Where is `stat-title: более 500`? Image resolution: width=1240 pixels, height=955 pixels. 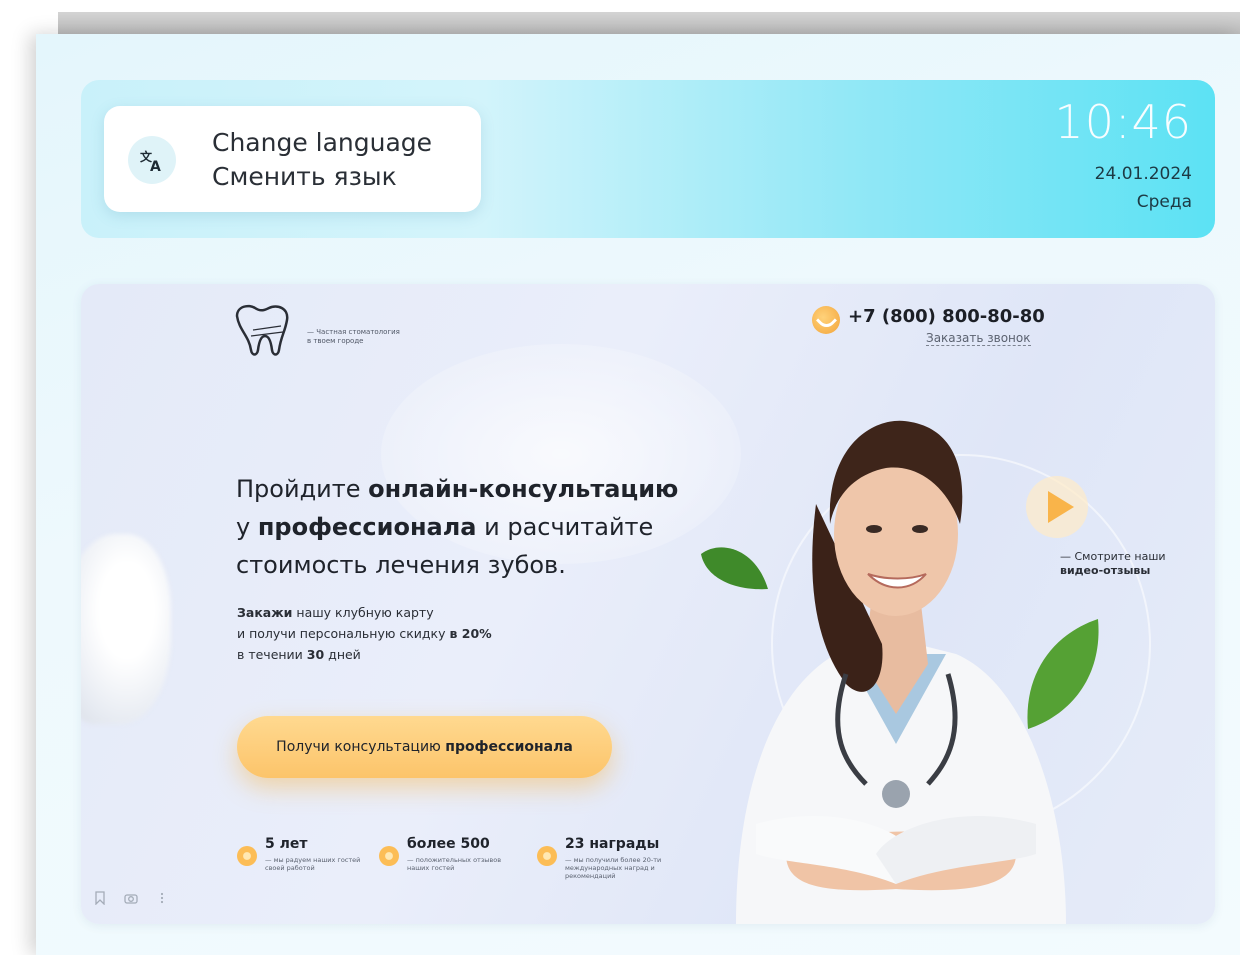
stat-title: более 500 is located at coordinates (448, 844).